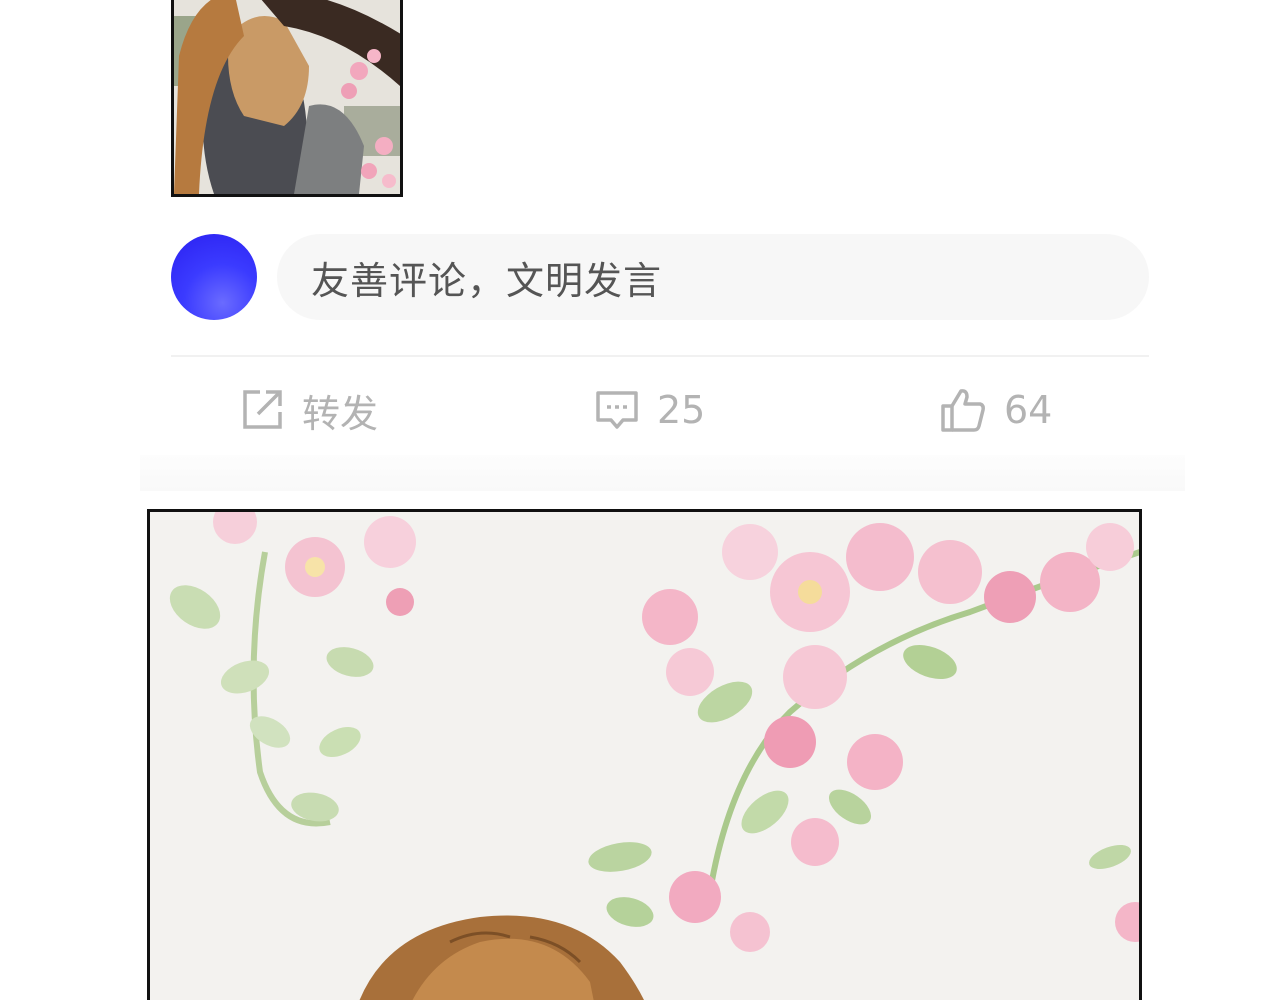 The width and height of the screenshot is (1280, 1000). What do you see at coordinates (340, 413) in the screenshot?
I see `share-label: 转发` at bounding box center [340, 413].